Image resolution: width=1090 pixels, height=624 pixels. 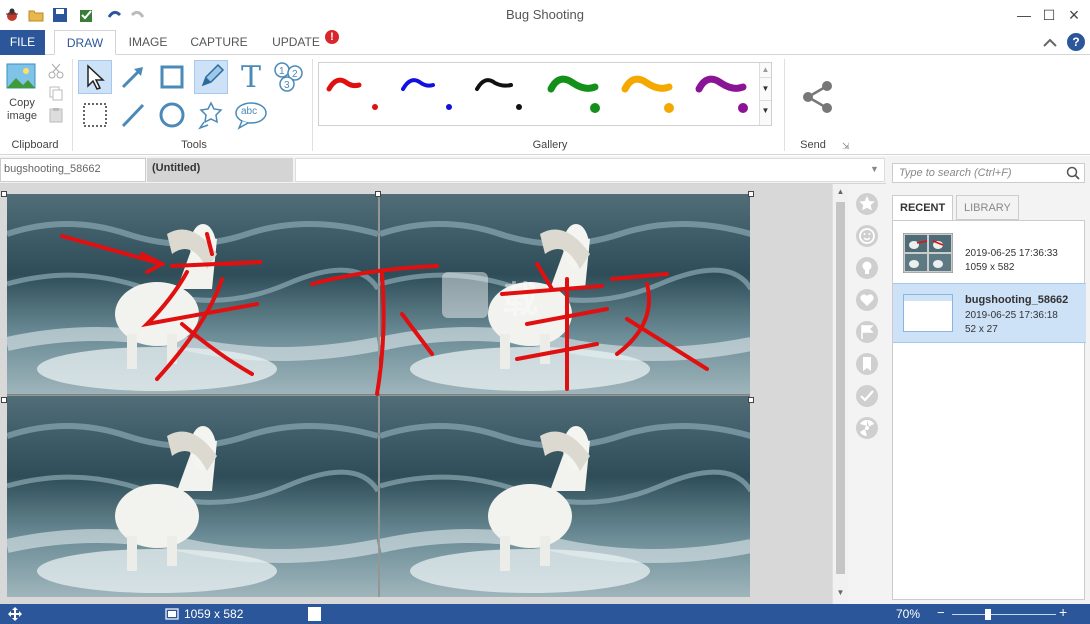 What do you see at coordinates (56, 116) in the screenshot?
I see `paste-icon` at bounding box center [56, 116].